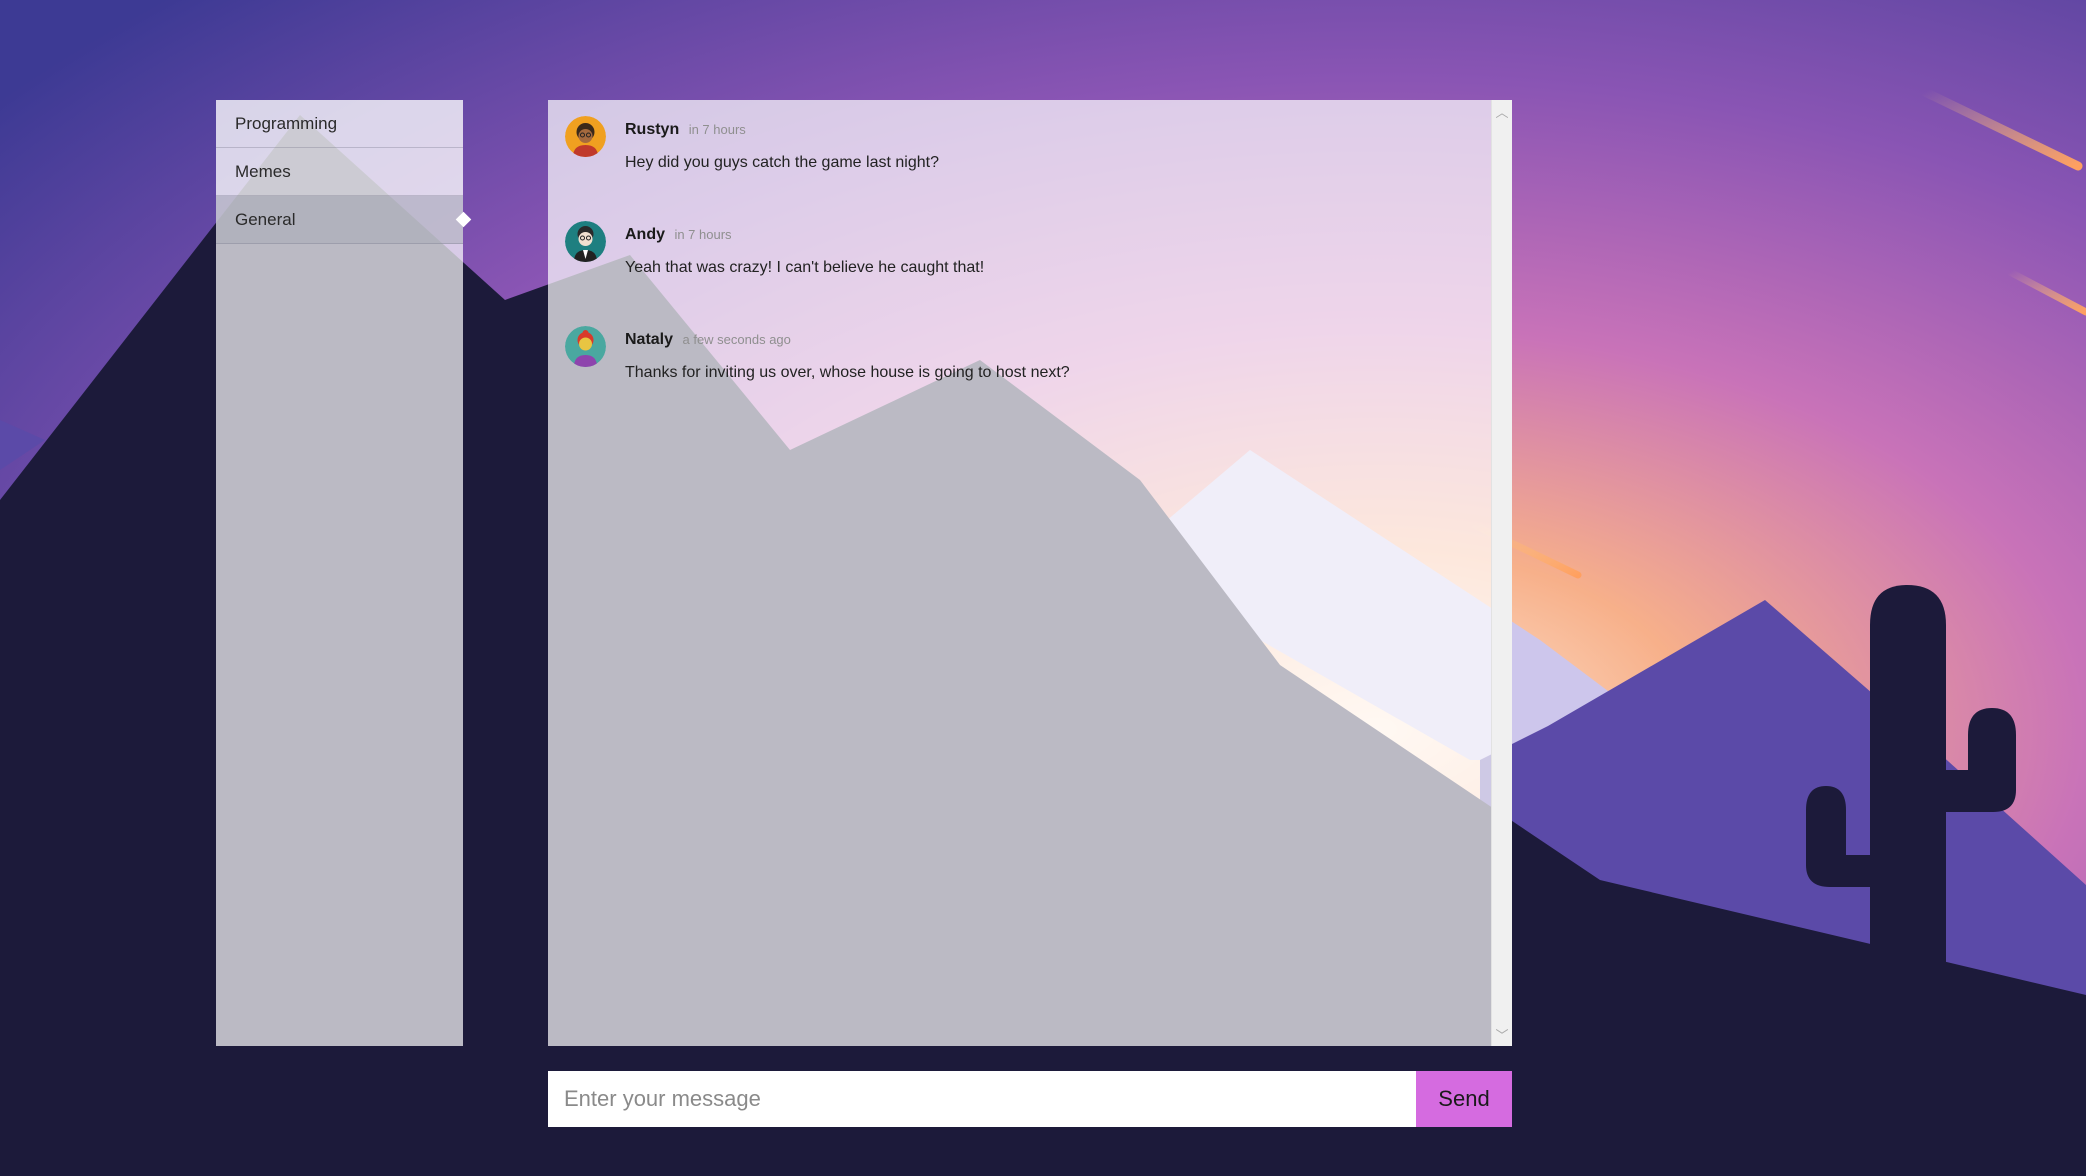  What do you see at coordinates (1464, 1099) in the screenshot?
I see `send-button: Send` at bounding box center [1464, 1099].